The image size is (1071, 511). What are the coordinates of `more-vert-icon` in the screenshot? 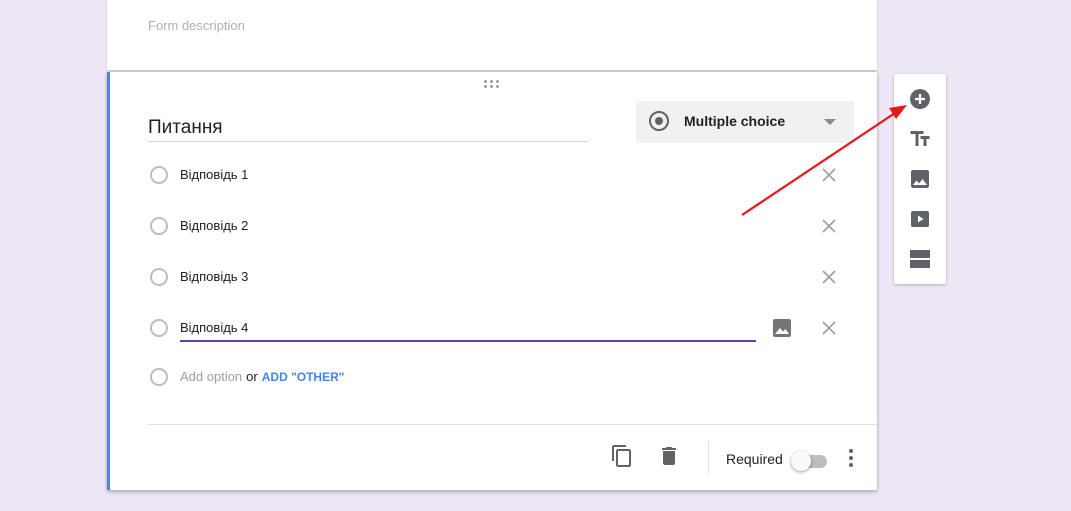 It's located at (851, 458).